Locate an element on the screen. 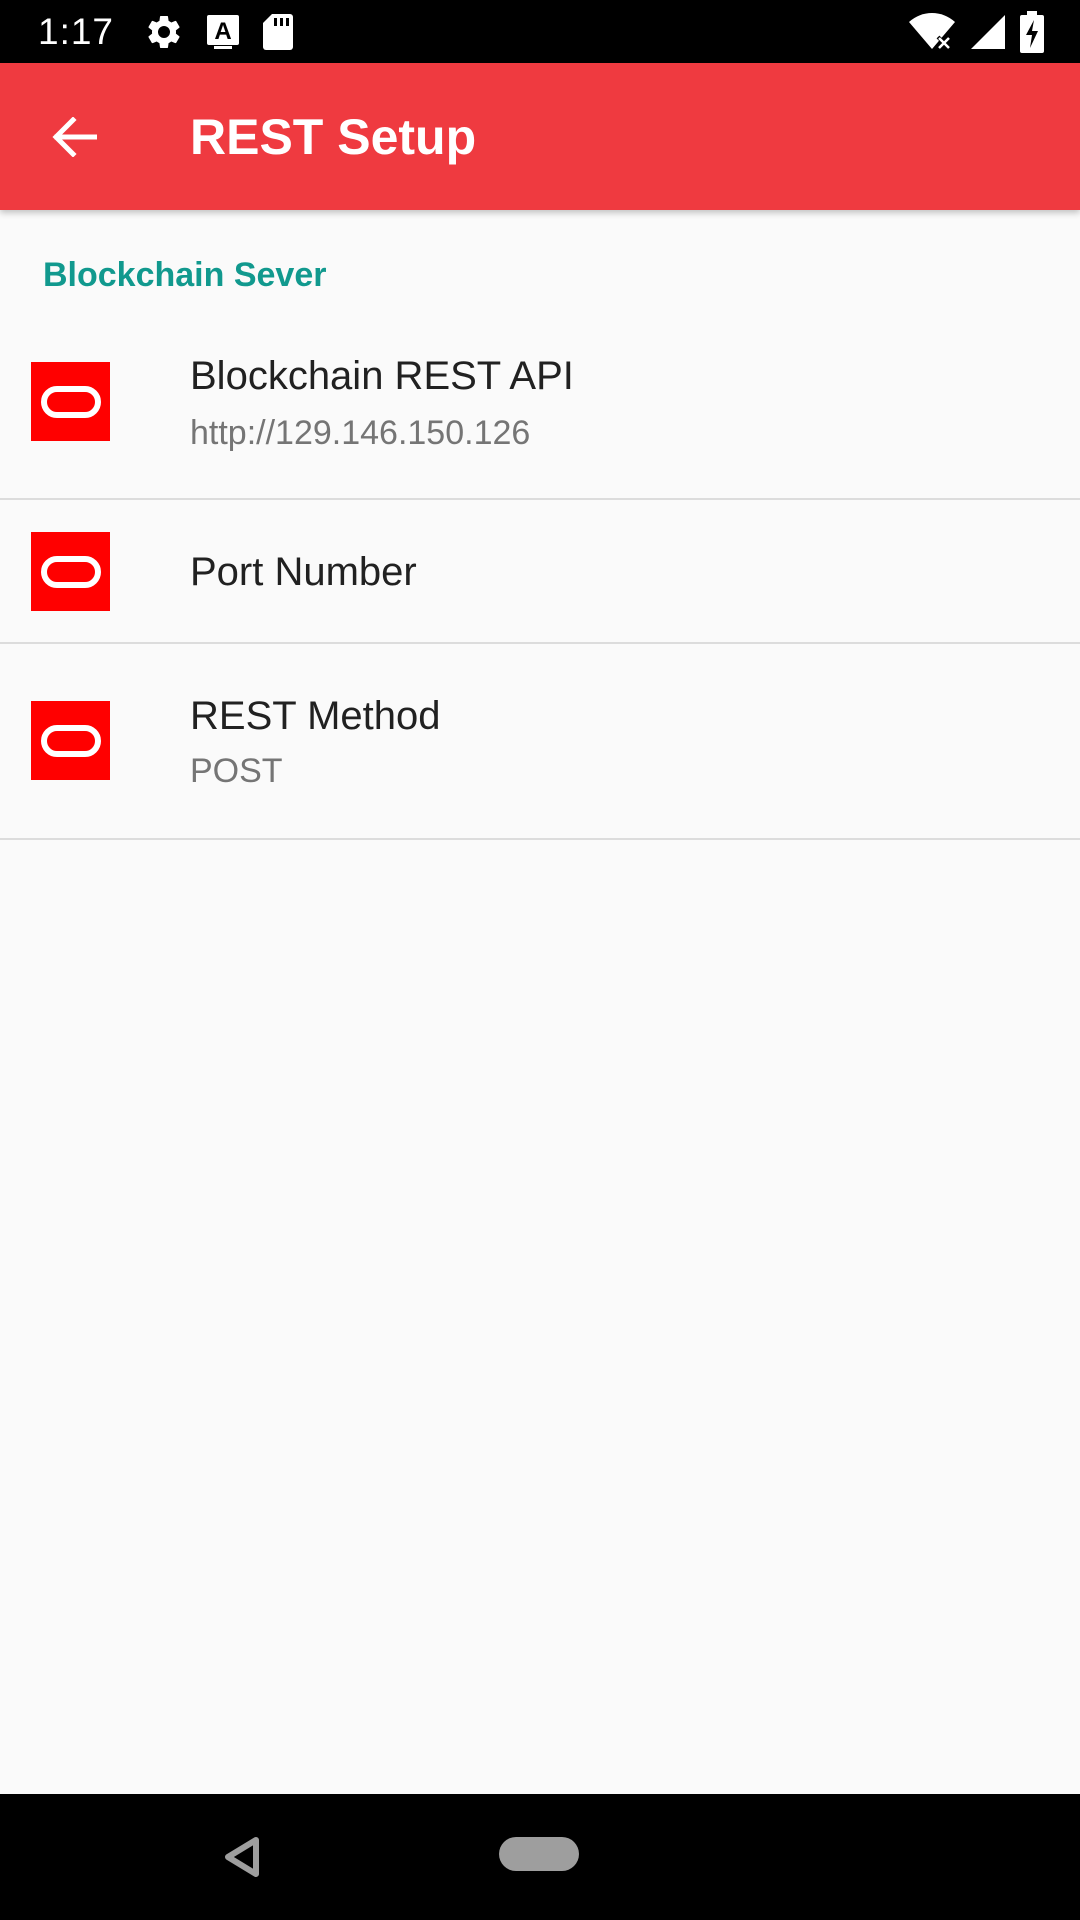  app-bar: REST Setup is located at coordinates (540, 136).